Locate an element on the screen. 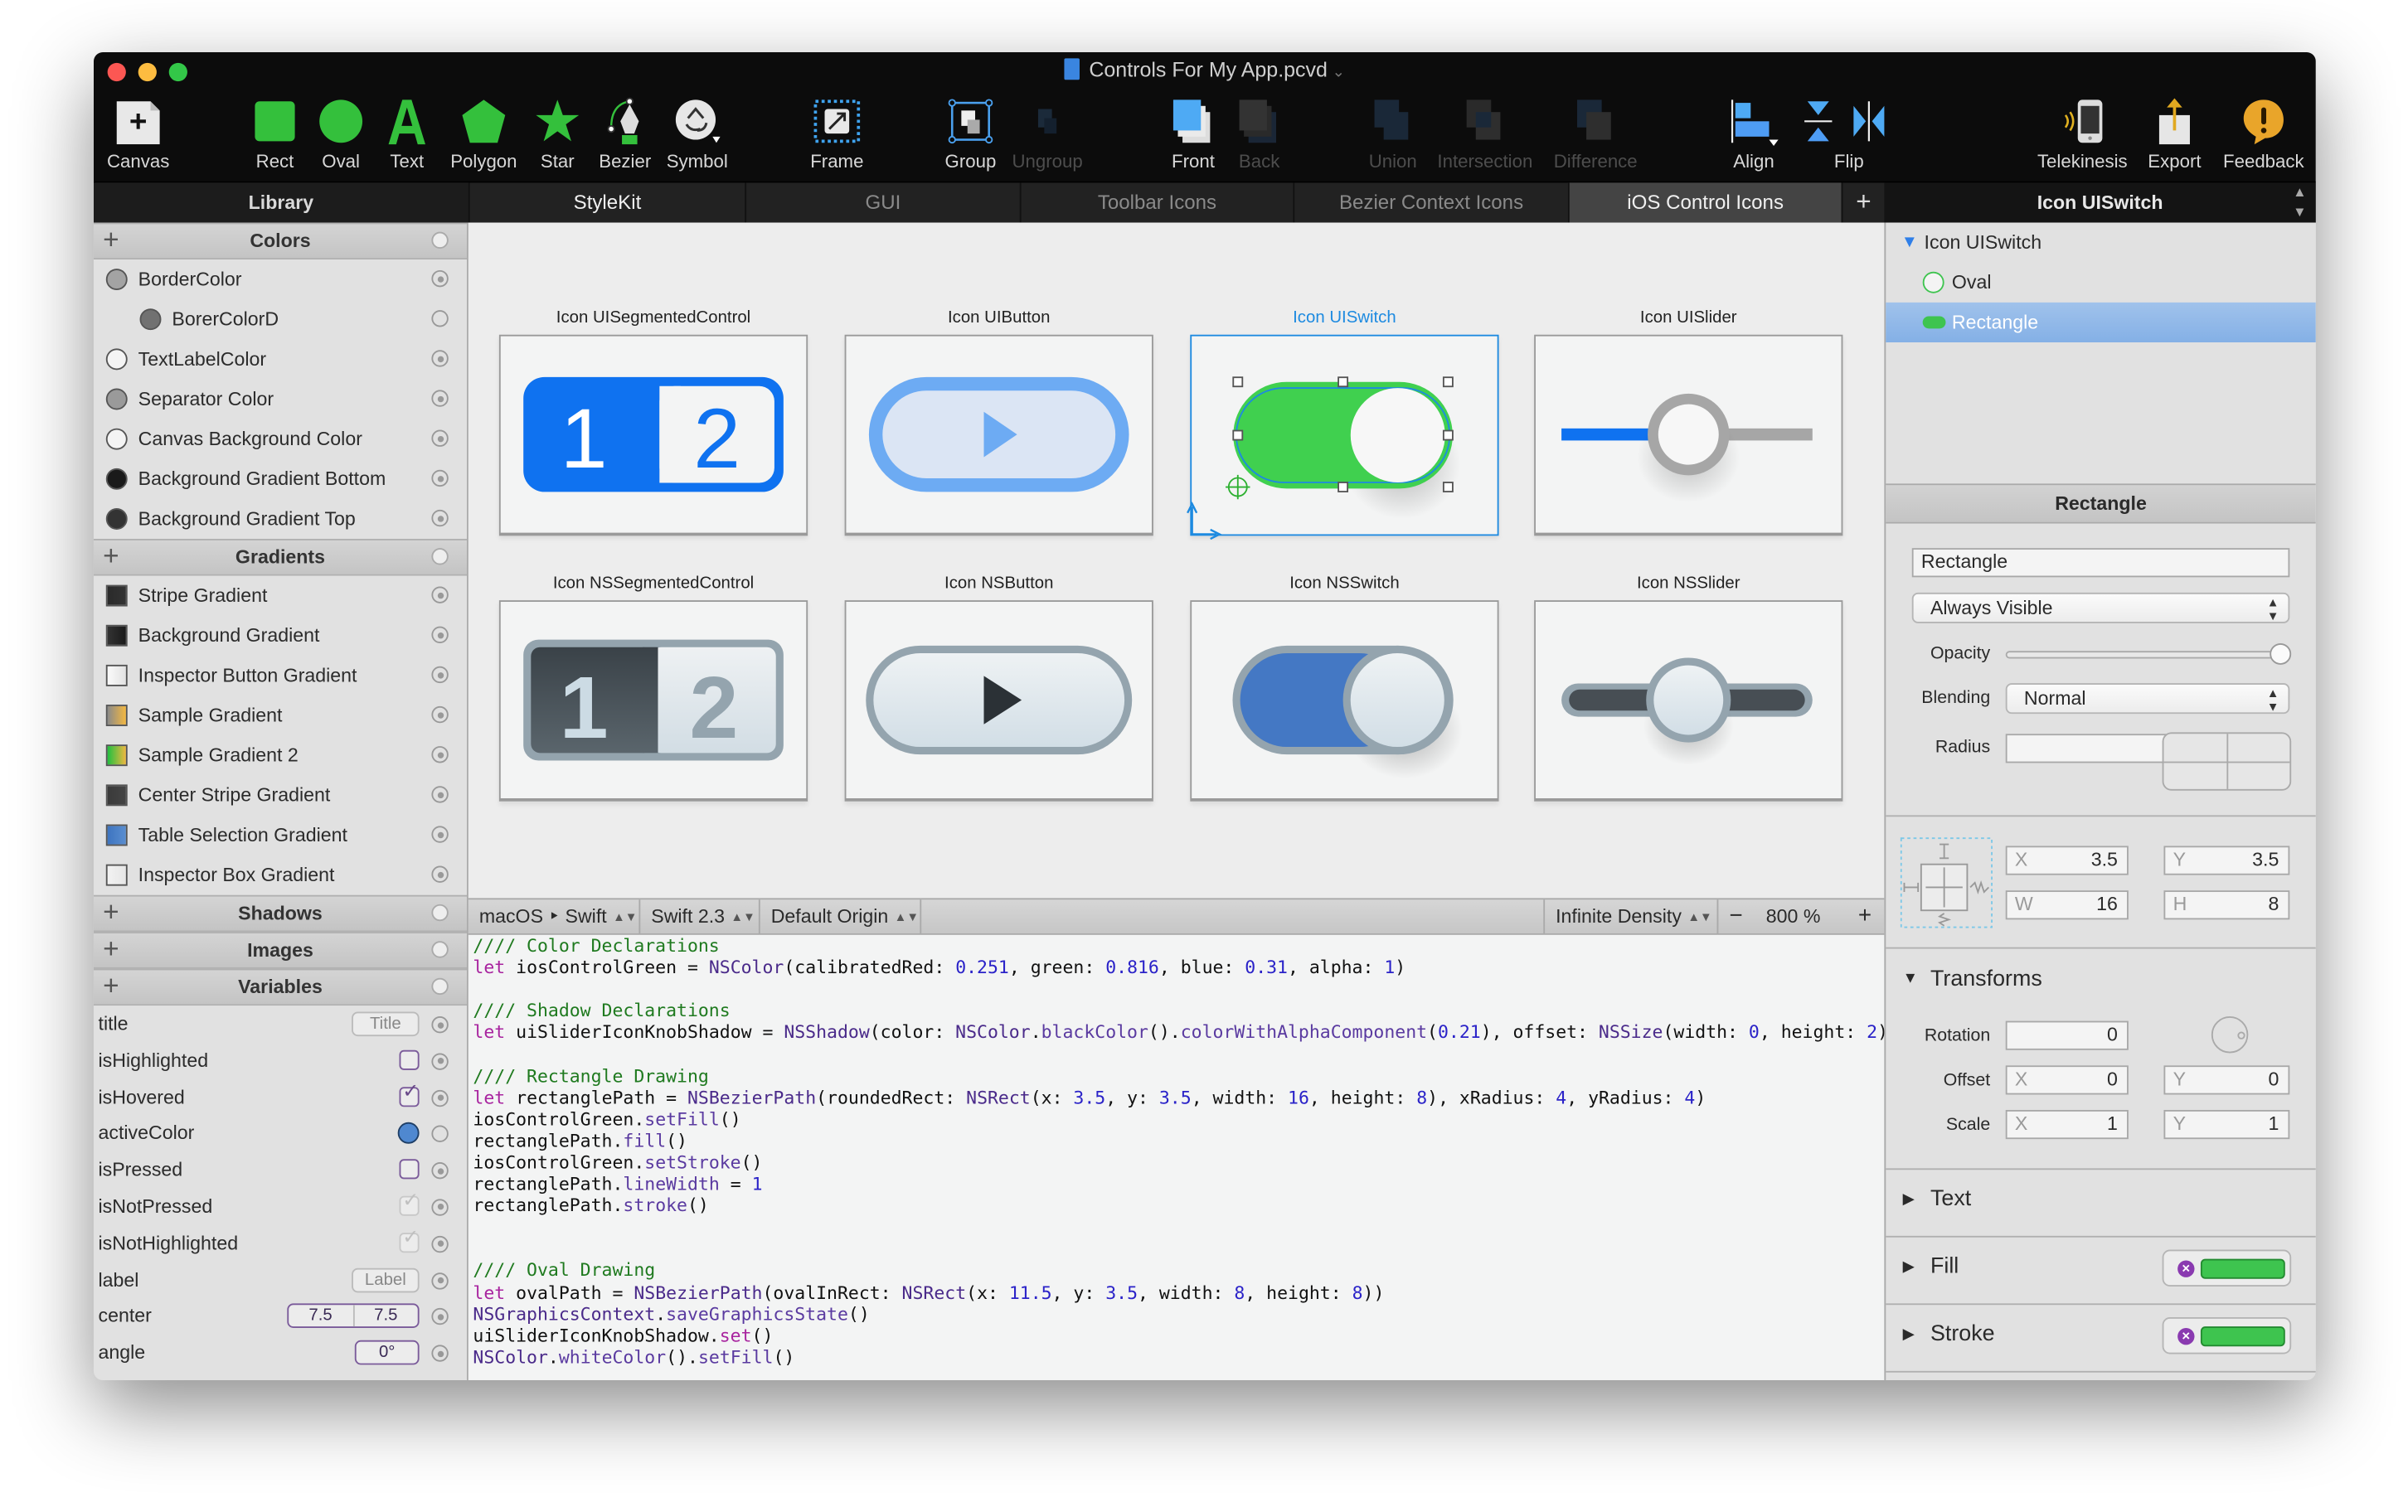  variable-item: title Title is located at coordinates (280, 1024).